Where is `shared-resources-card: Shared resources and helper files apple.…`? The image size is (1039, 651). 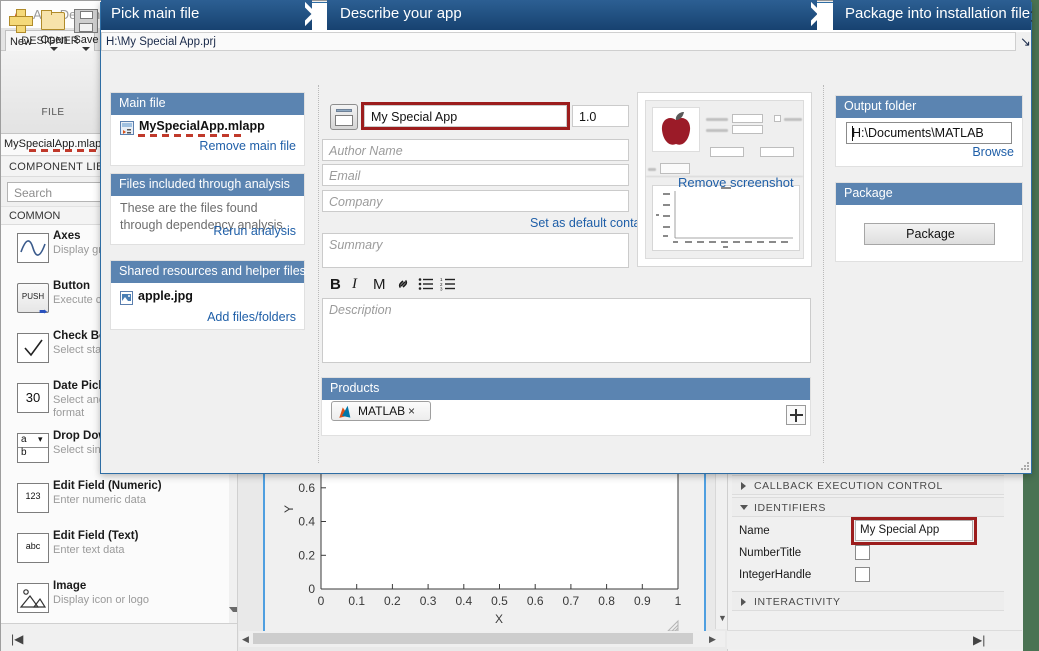
shared-resources-card: Shared resources and helper files apple.… is located at coordinates (208, 295).